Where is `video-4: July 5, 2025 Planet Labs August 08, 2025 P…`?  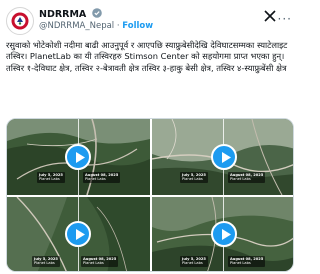
video-4: July 5, 2025 Planet Labs August 08, 2025 P… is located at coordinates (222, 234).